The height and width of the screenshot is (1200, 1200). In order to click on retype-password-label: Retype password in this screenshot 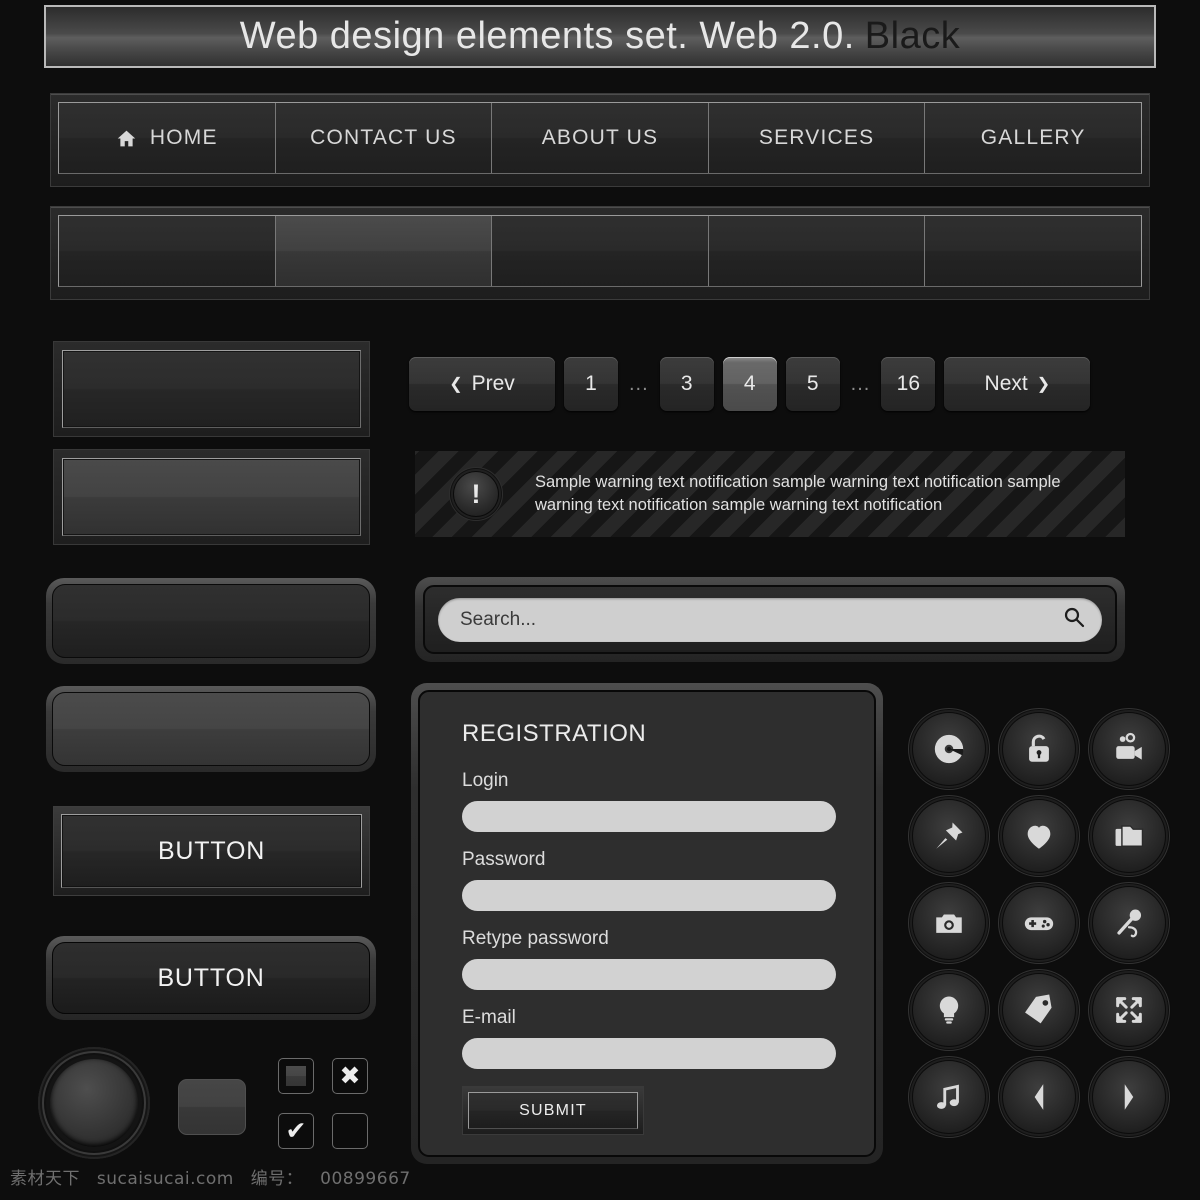, I will do `click(535, 938)`.